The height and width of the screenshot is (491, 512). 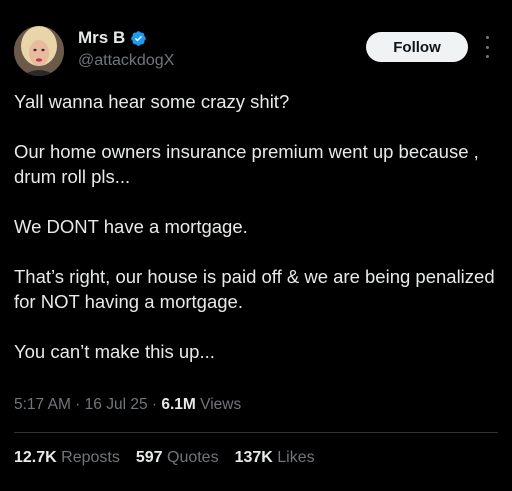 I want to click on reposts-count: 12.7K, so click(x=35, y=457).